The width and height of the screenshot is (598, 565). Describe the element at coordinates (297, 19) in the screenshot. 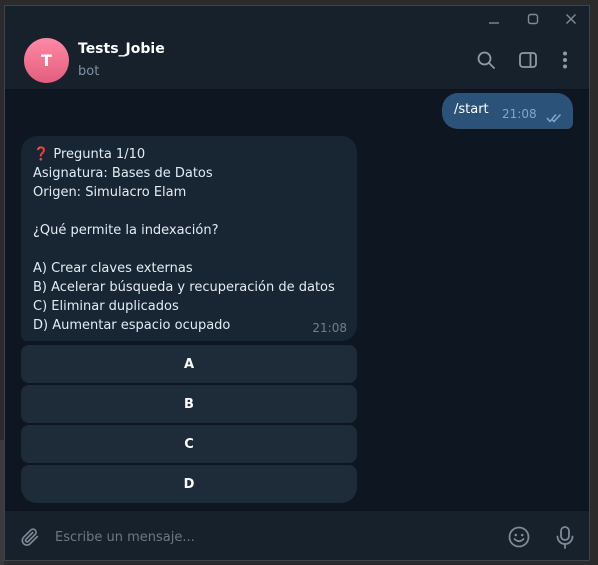

I see `title-bar` at that location.